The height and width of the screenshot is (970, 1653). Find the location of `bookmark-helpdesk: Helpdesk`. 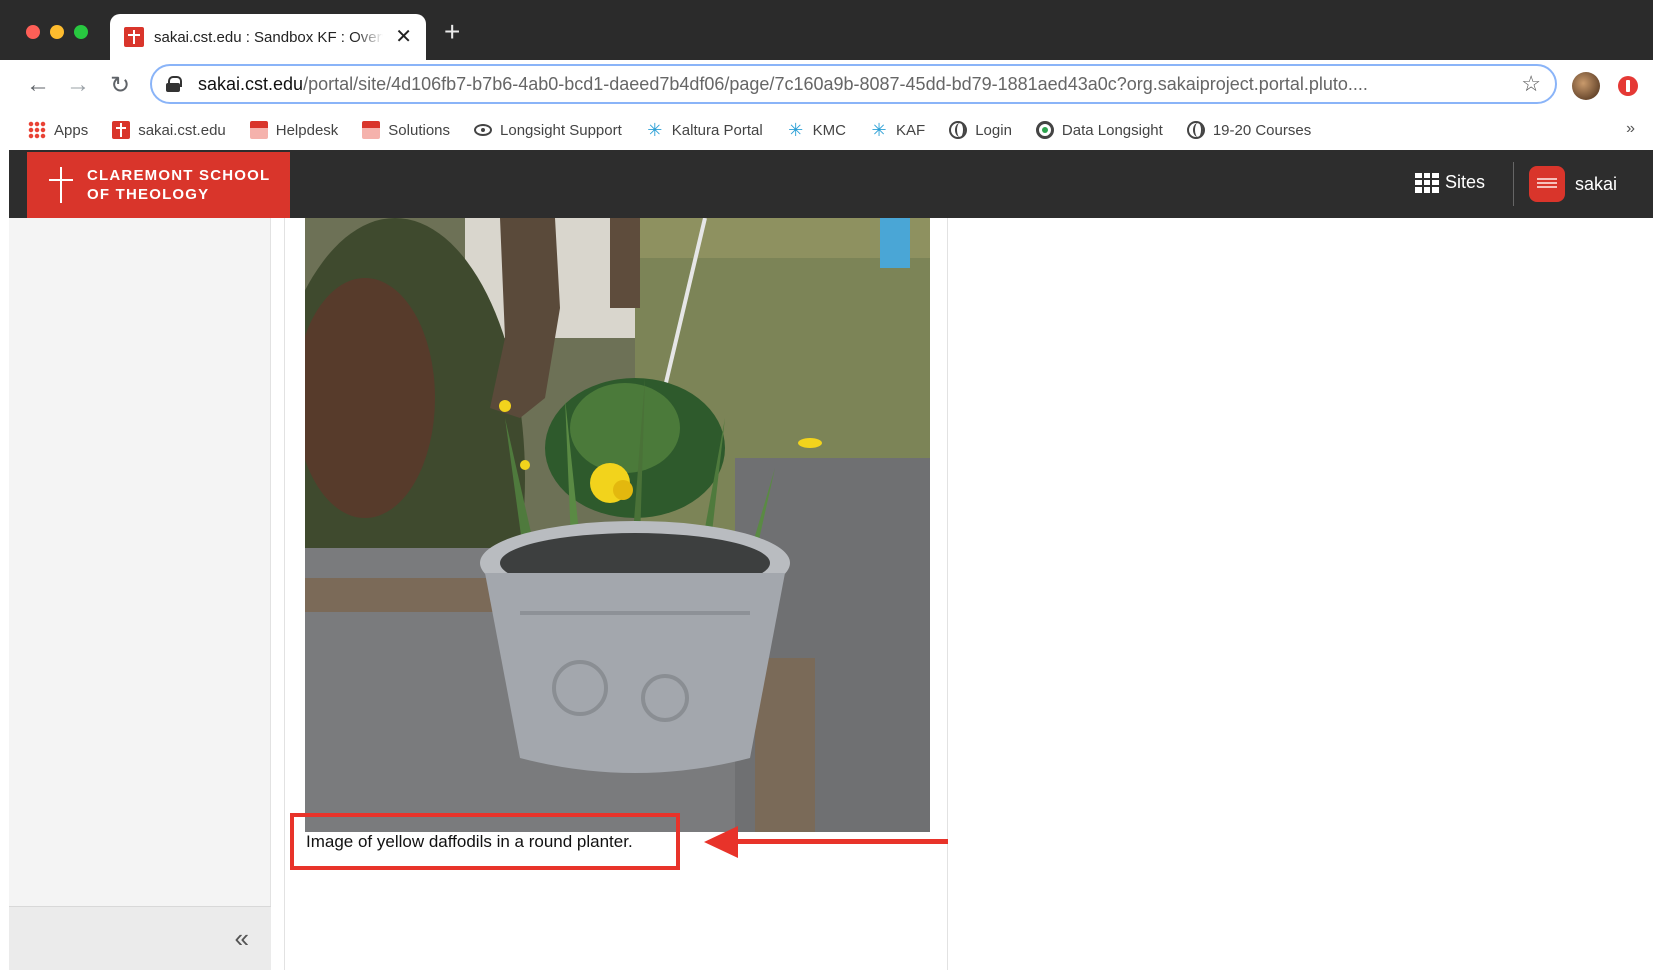

bookmark-helpdesk: Helpdesk is located at coordinates (294, 130).